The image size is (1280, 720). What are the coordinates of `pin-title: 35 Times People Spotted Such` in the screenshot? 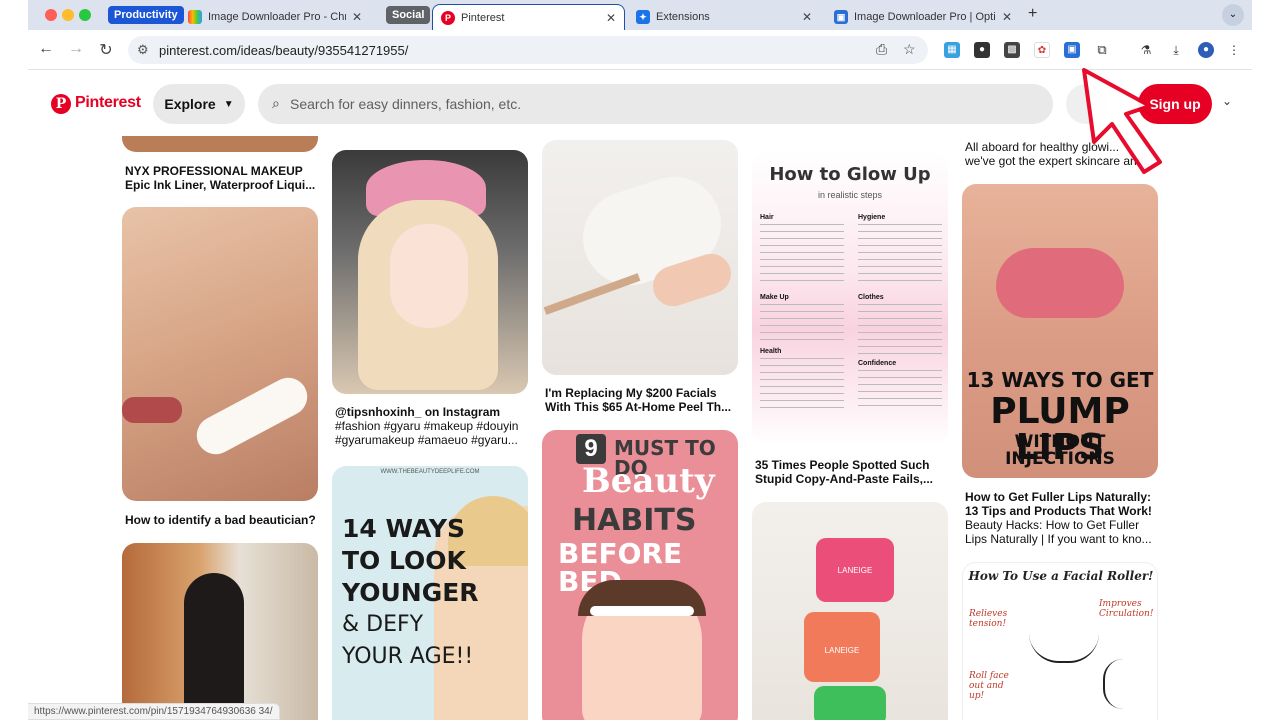 It's located at (842, 465).